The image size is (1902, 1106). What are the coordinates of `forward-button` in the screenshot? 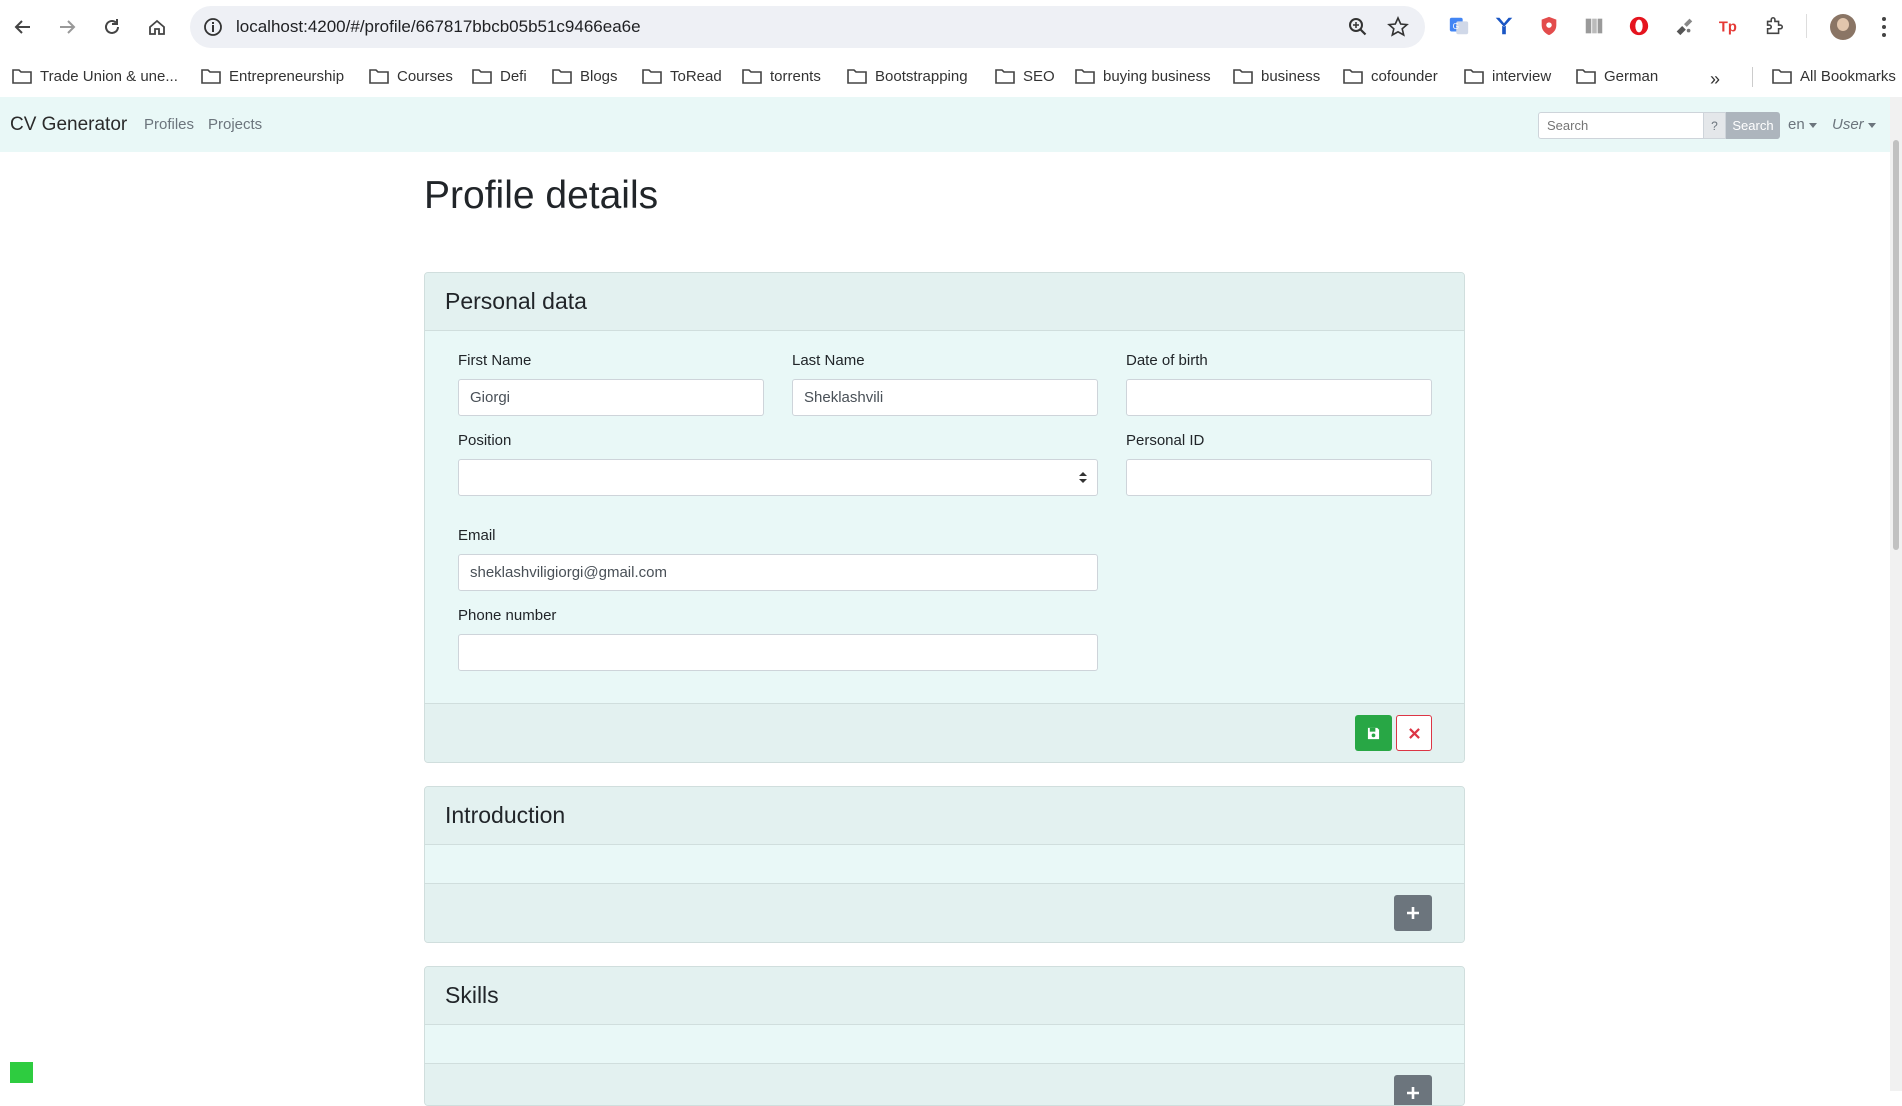 It's located at (67, 27).